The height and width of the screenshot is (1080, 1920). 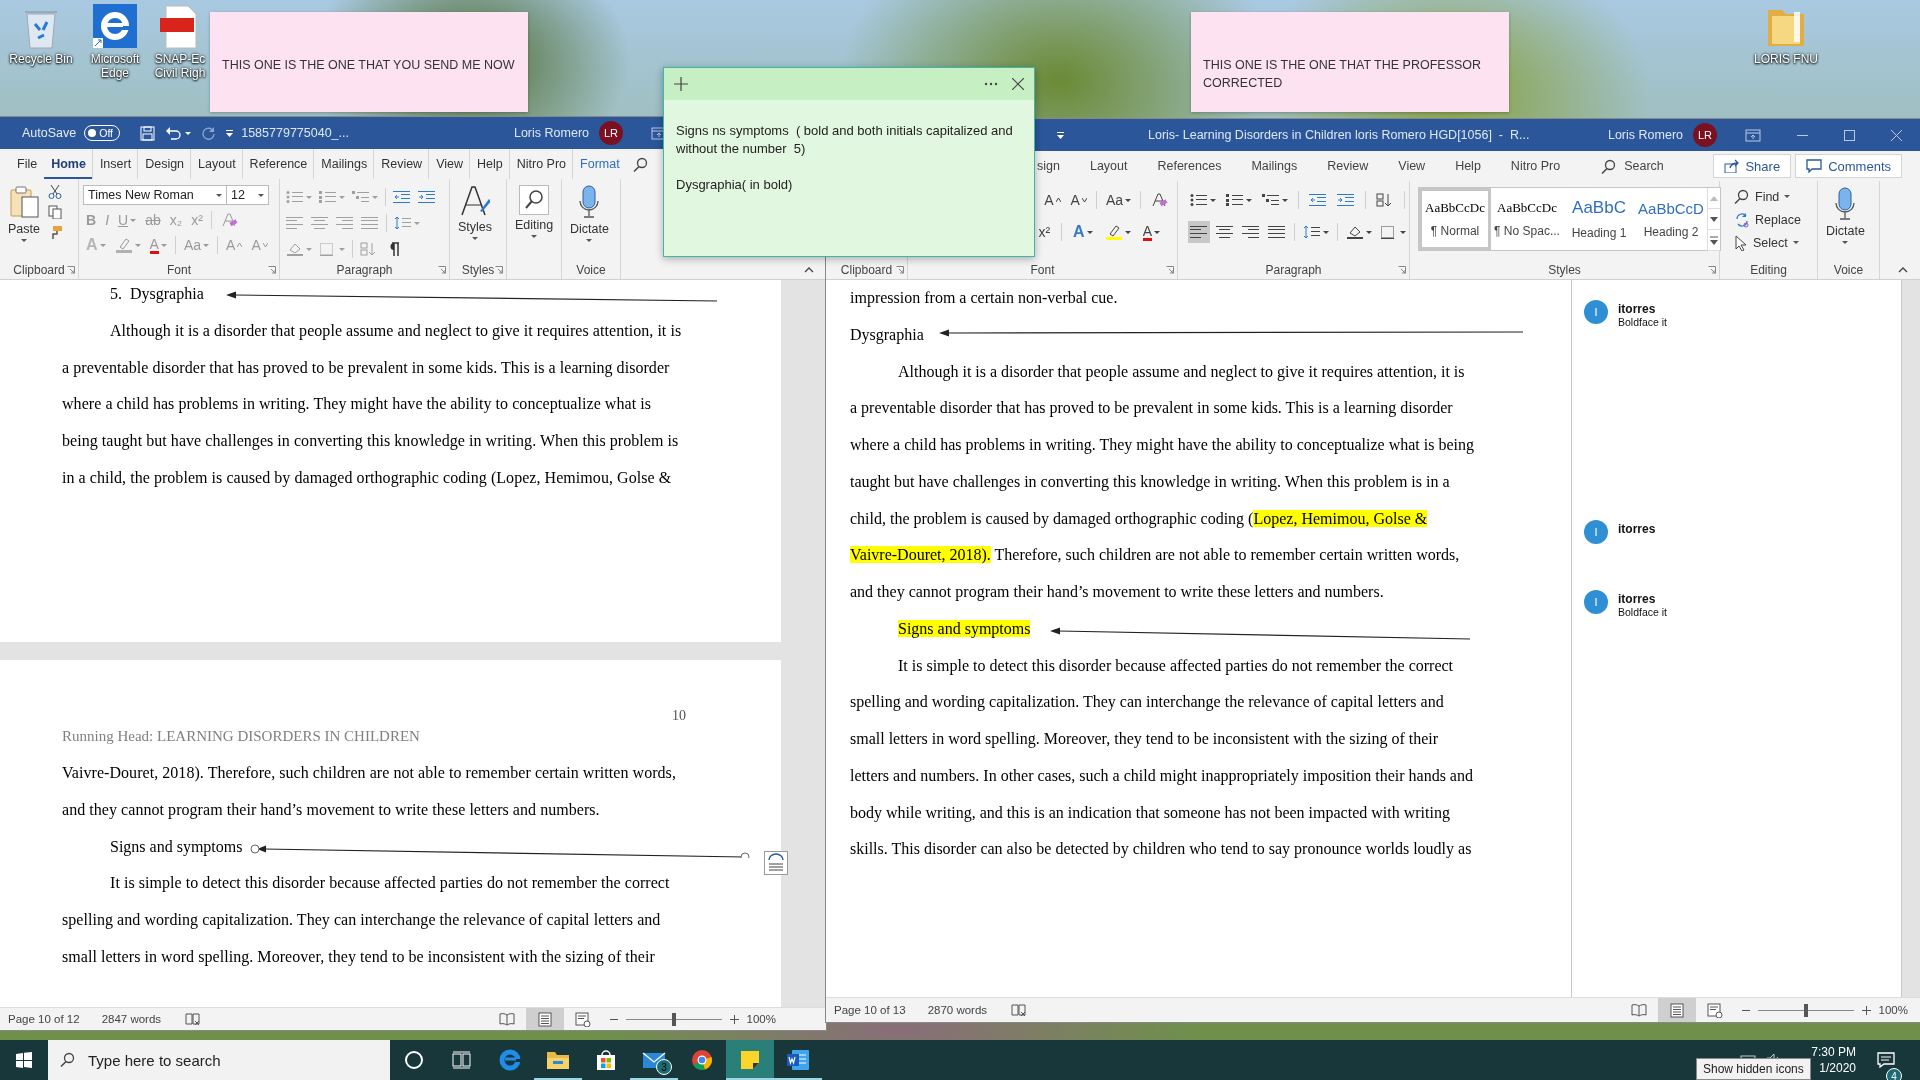 I want to click on note-text: Dysgraphia( in bold), so click(x=735, y=185).